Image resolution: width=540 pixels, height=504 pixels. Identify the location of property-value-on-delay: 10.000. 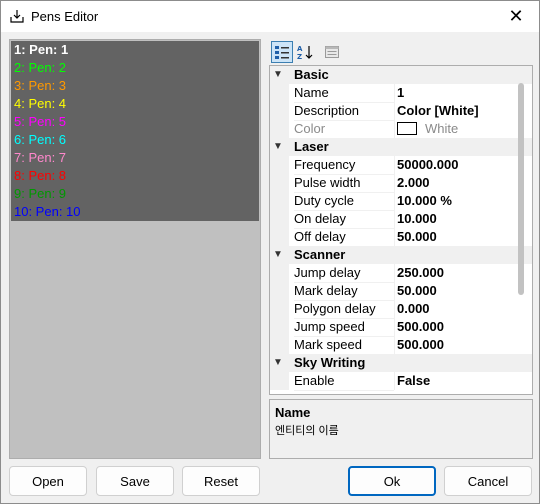
(457, 219).